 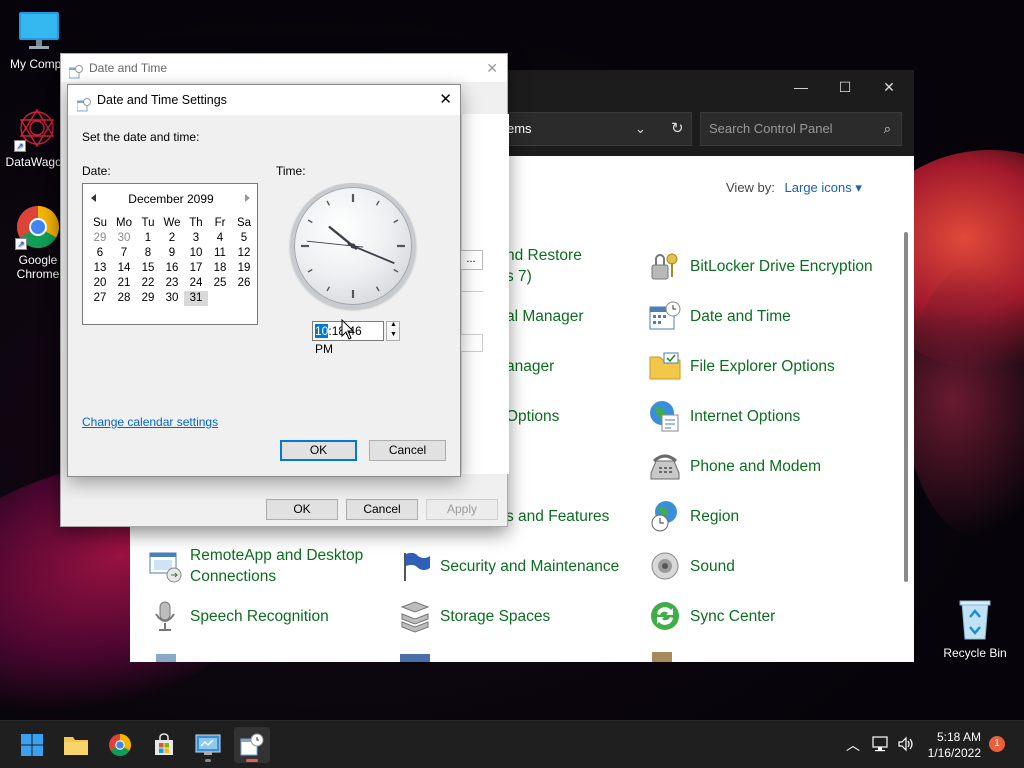 What do you see at coordinates (220, 238) in the screenshot?
I see `calendar-day: 4` at bounding box center [220, 238].